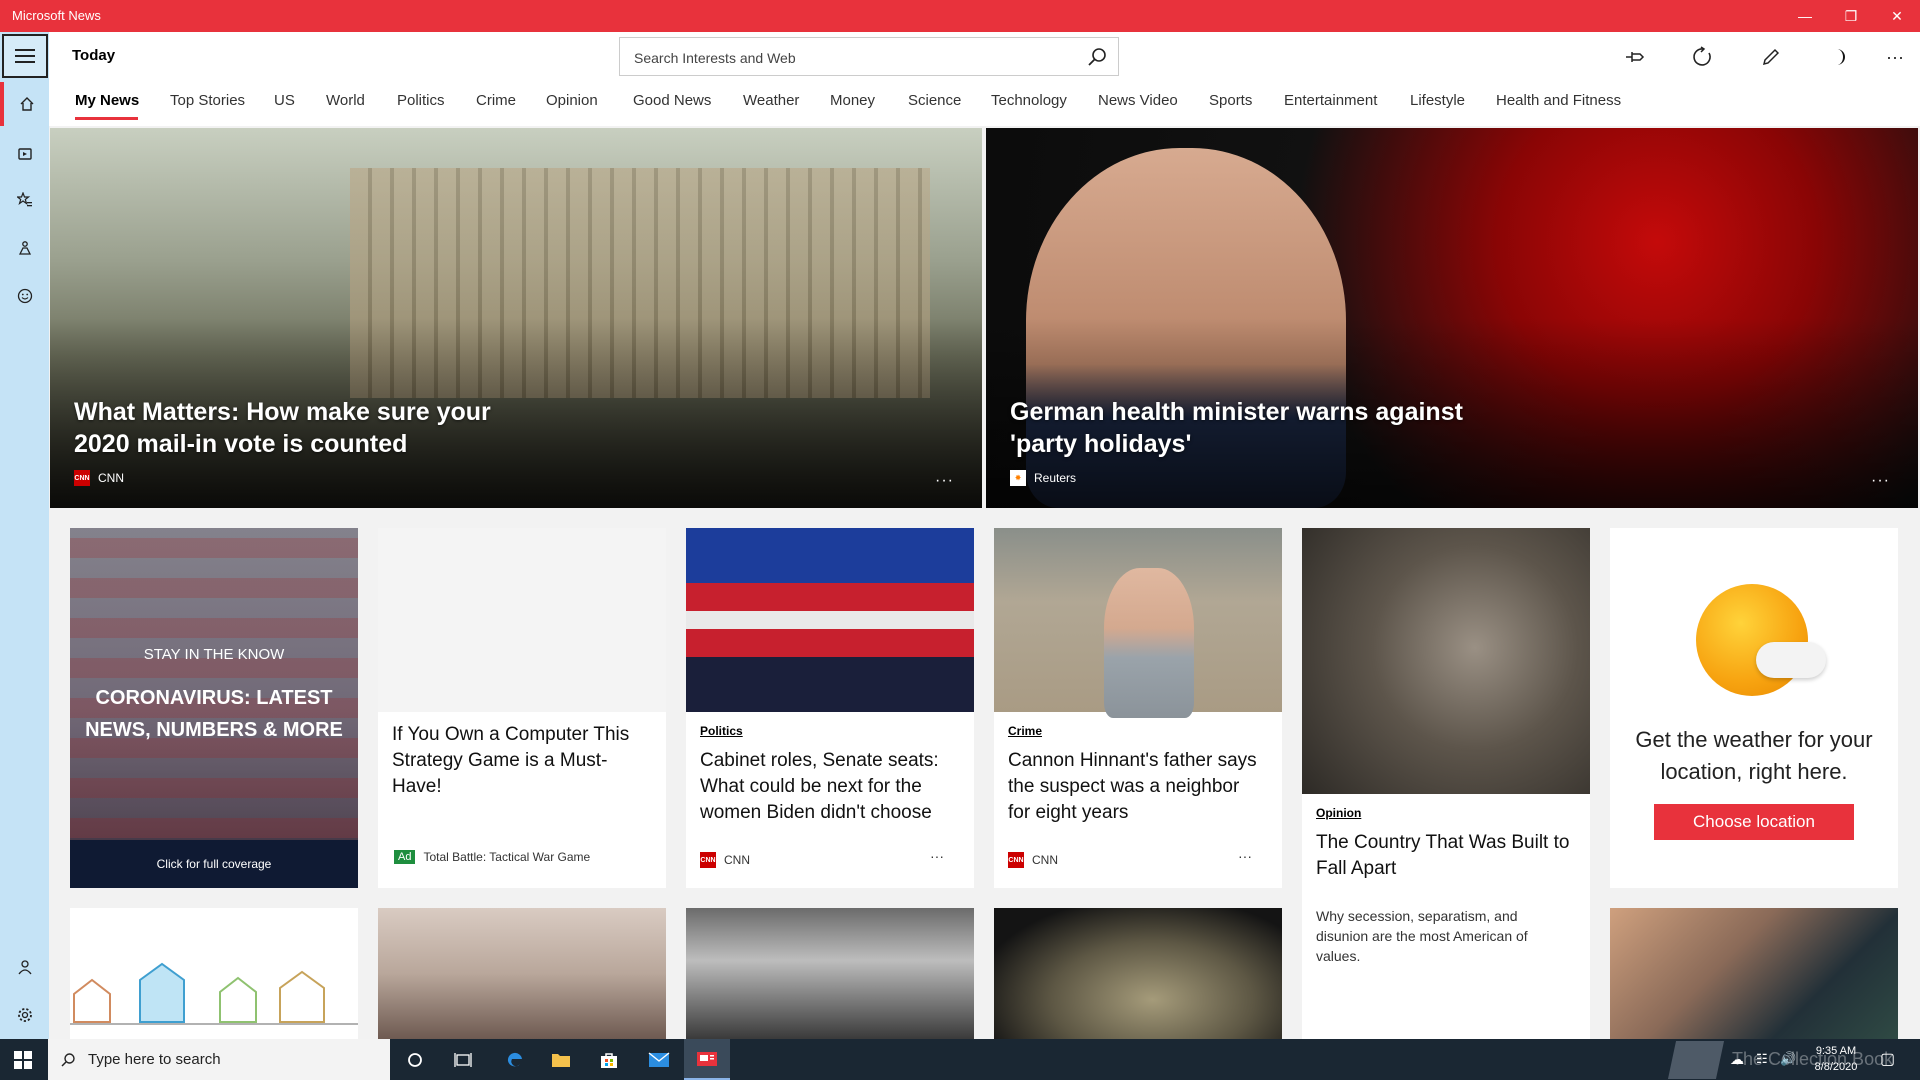 The width and height of the screenshot is (1920, 1080). What do you see at coordinates (415, 1059) in the screenshot?
I see `cortana-button` at bounding box center [415, 1059].